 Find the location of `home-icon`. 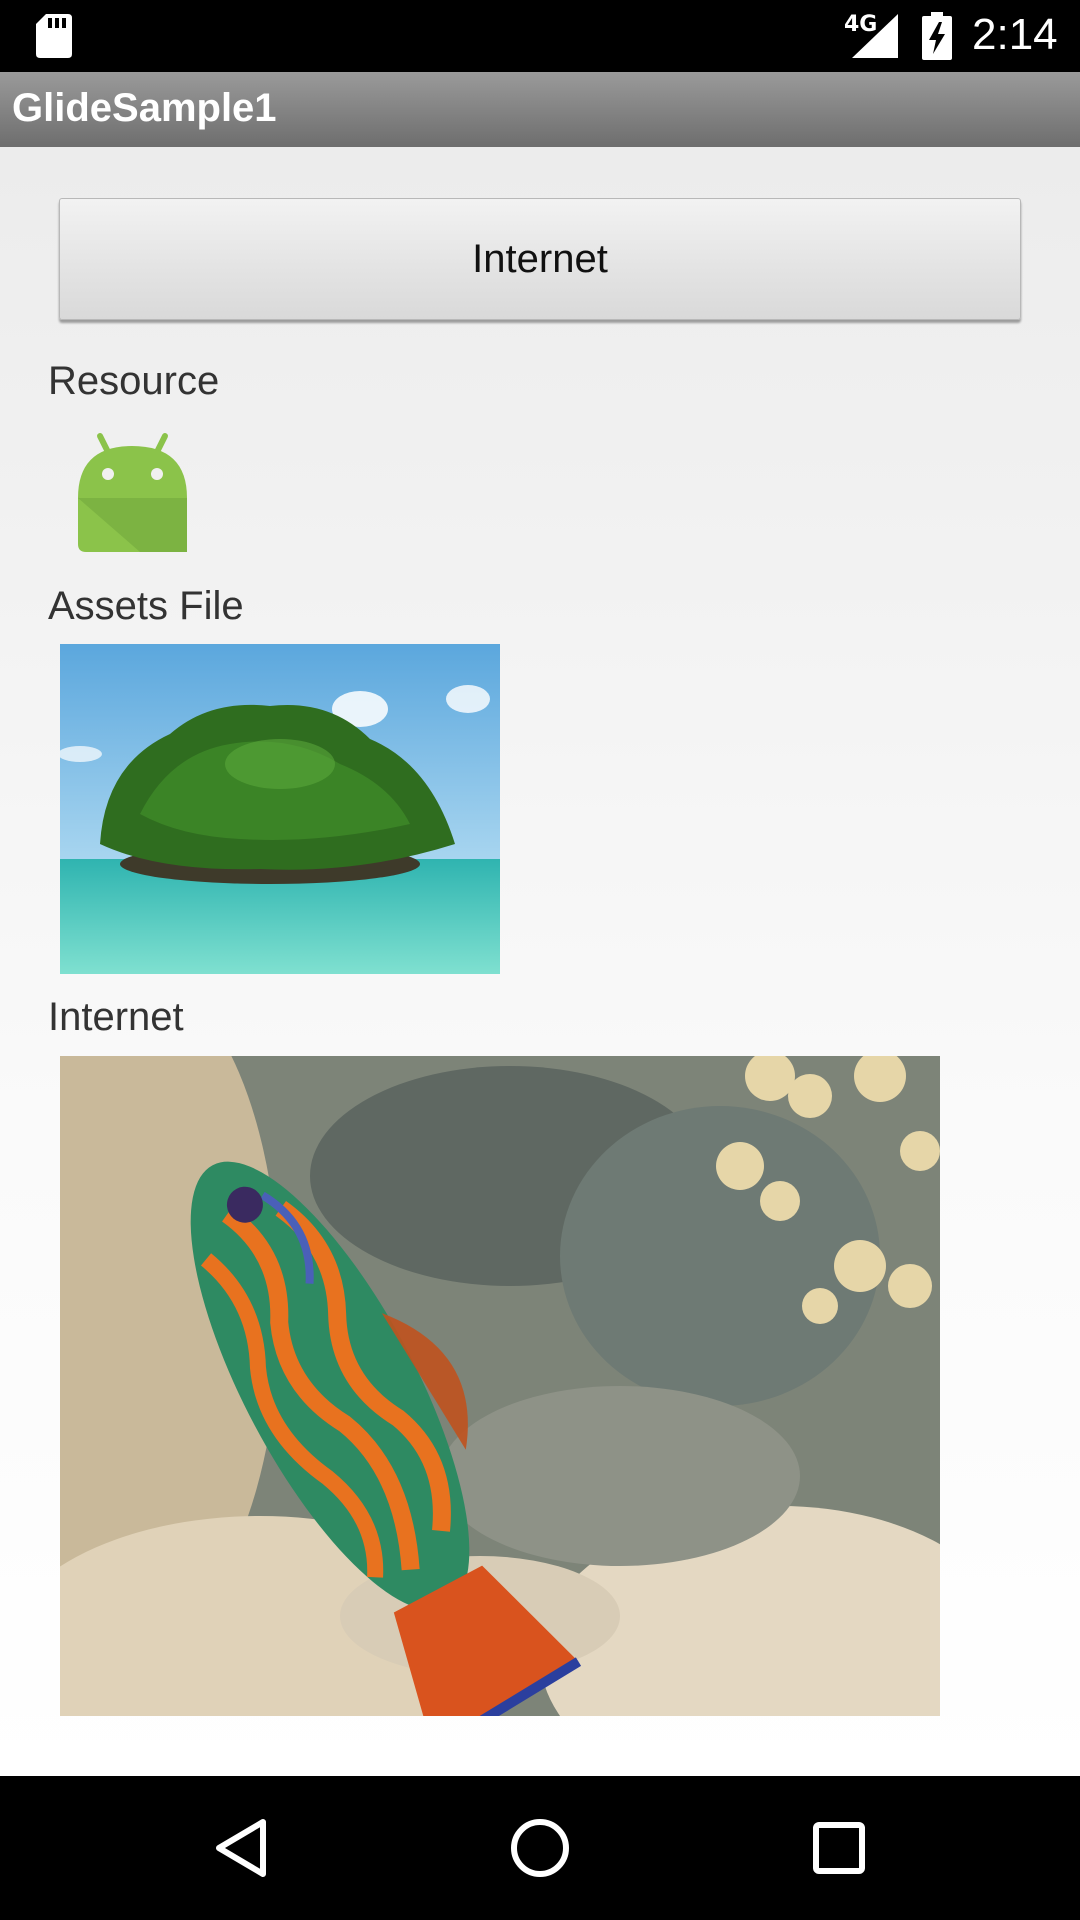

home-icon is located at coordinates (540, 1848).